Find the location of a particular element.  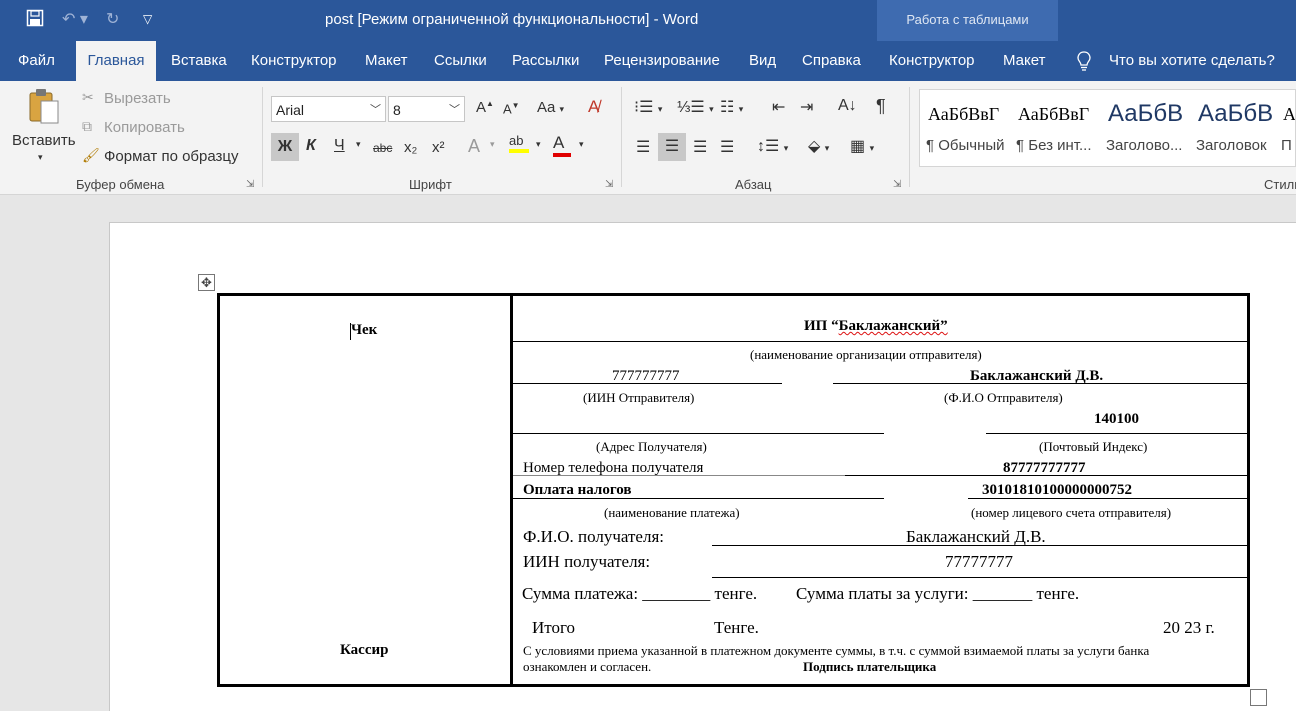

shrink-font-label: A is located at coordinates (507, 109).